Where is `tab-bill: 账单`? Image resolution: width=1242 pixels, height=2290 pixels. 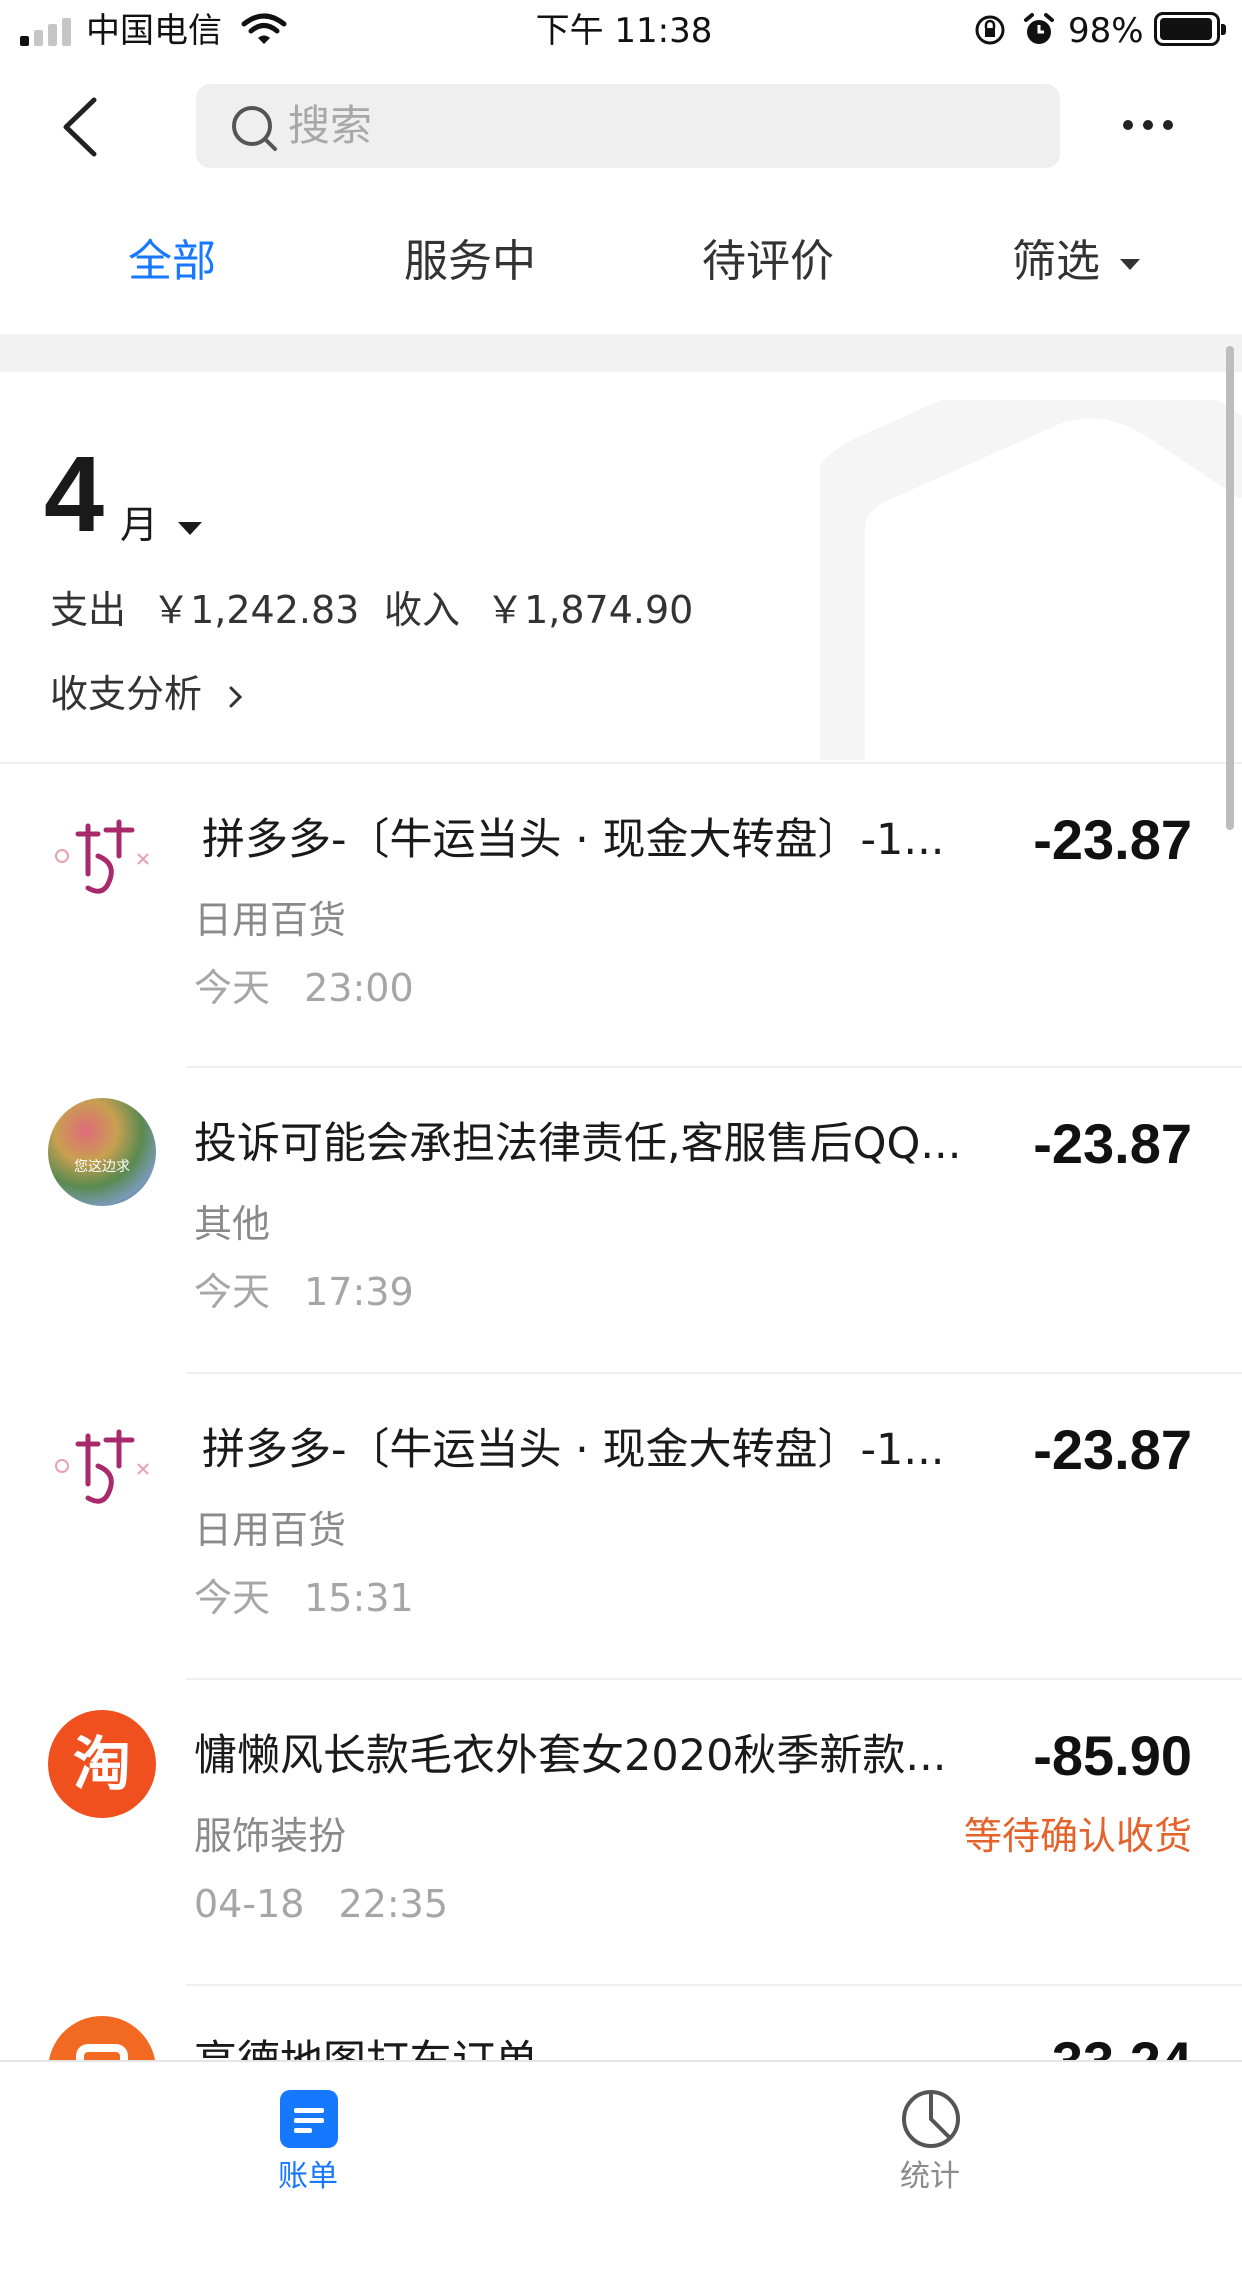
tab-bill: 账单 is located at coordinates (308, 2135).